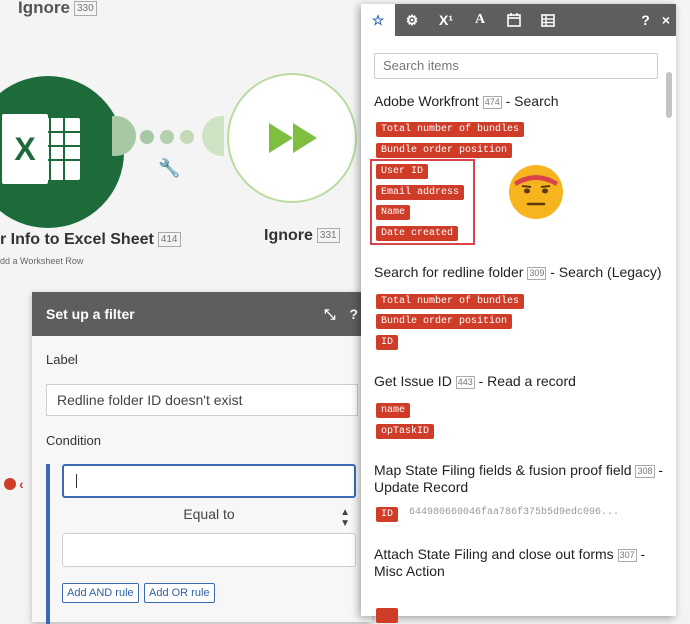 The image size is (690, 624). What do you see at coordinates (202, 400) in the screenshot?
I see `label-input: Redline folder ID doesn't exist` at bounding box center [202, 400].